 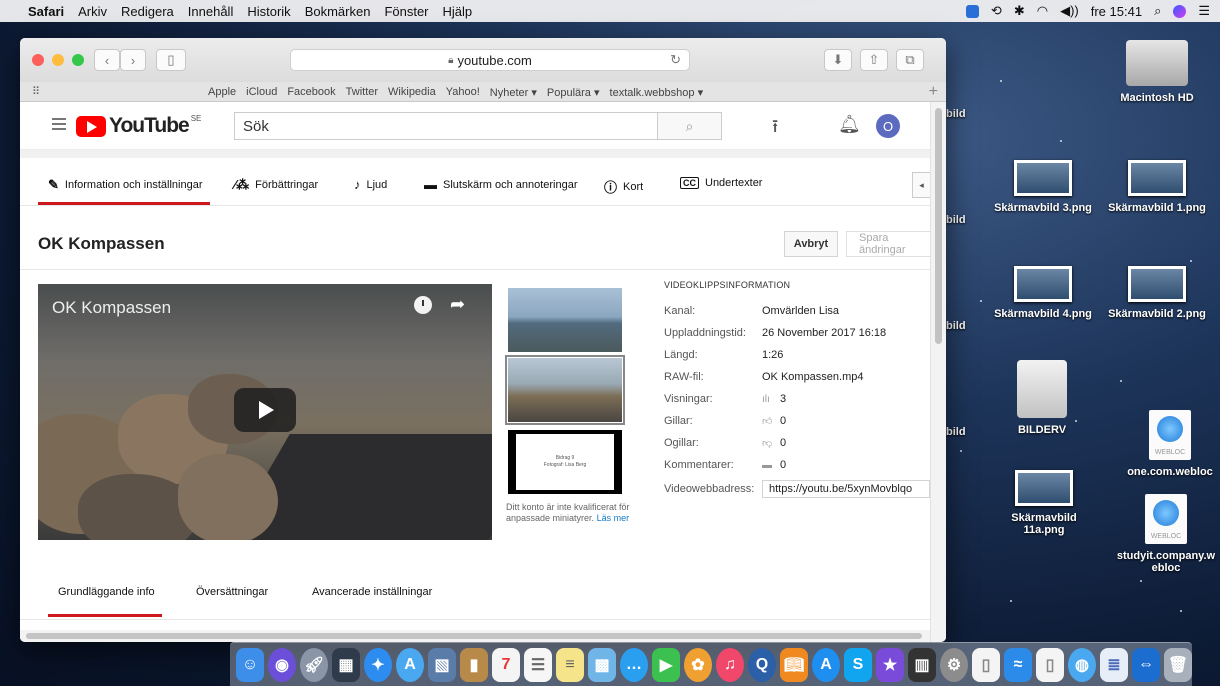 What do you see at coordinates (565, 320) in the screenshot?
I see `thumbnail-option` at bounding box center [565, 320].